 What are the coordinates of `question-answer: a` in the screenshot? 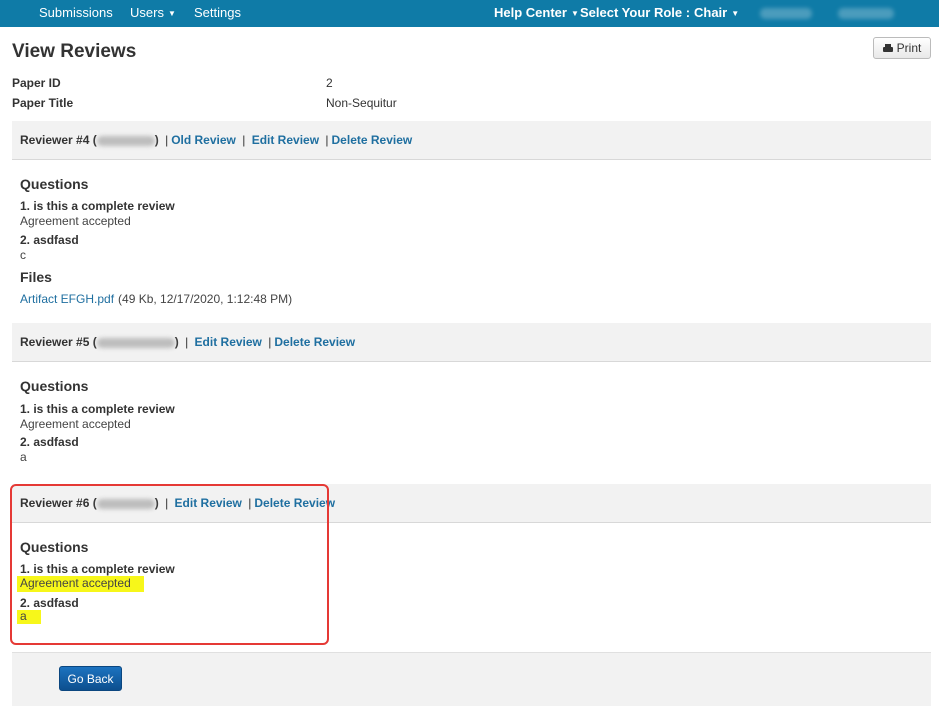 It's located at (23, 457).